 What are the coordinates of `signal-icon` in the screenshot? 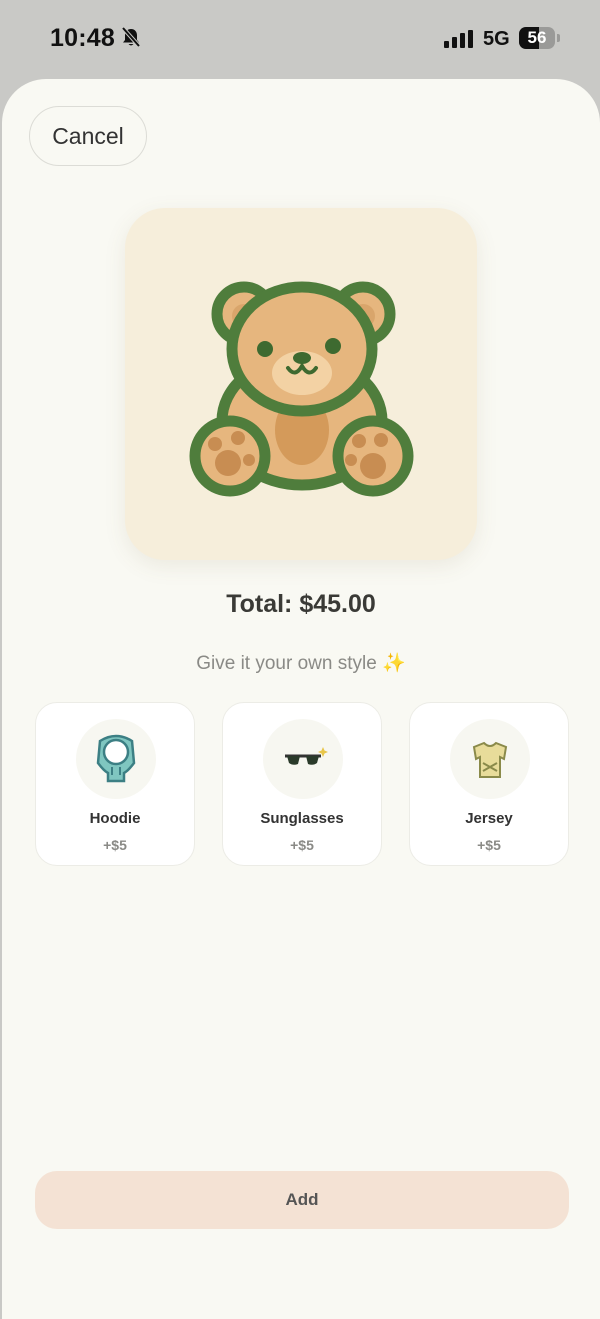 It's located at (459, 41).